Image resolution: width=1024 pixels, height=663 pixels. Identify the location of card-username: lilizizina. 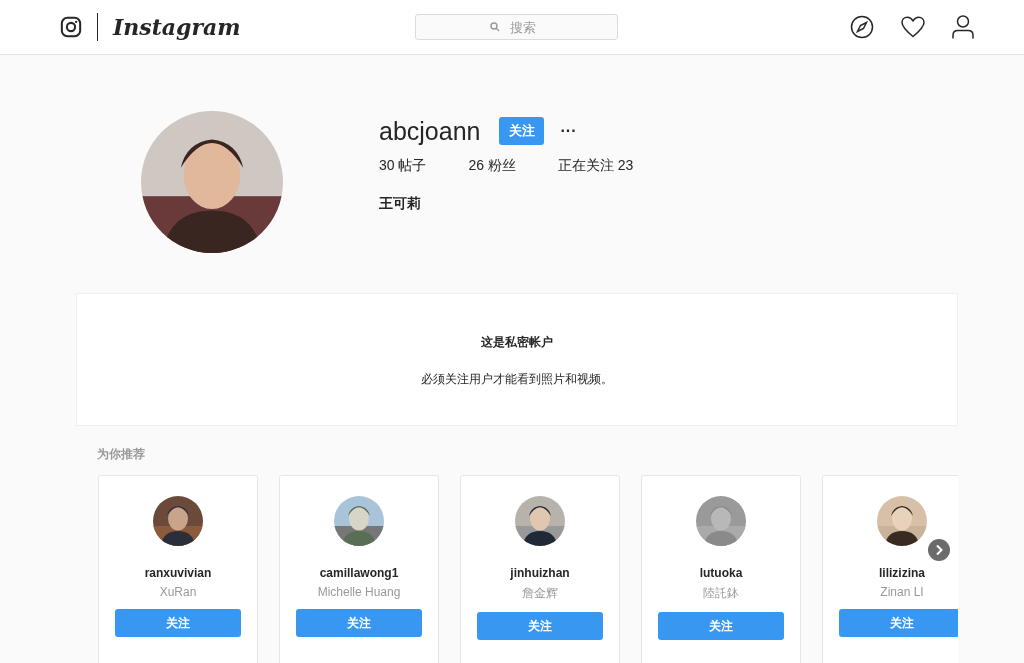
(902, 573).